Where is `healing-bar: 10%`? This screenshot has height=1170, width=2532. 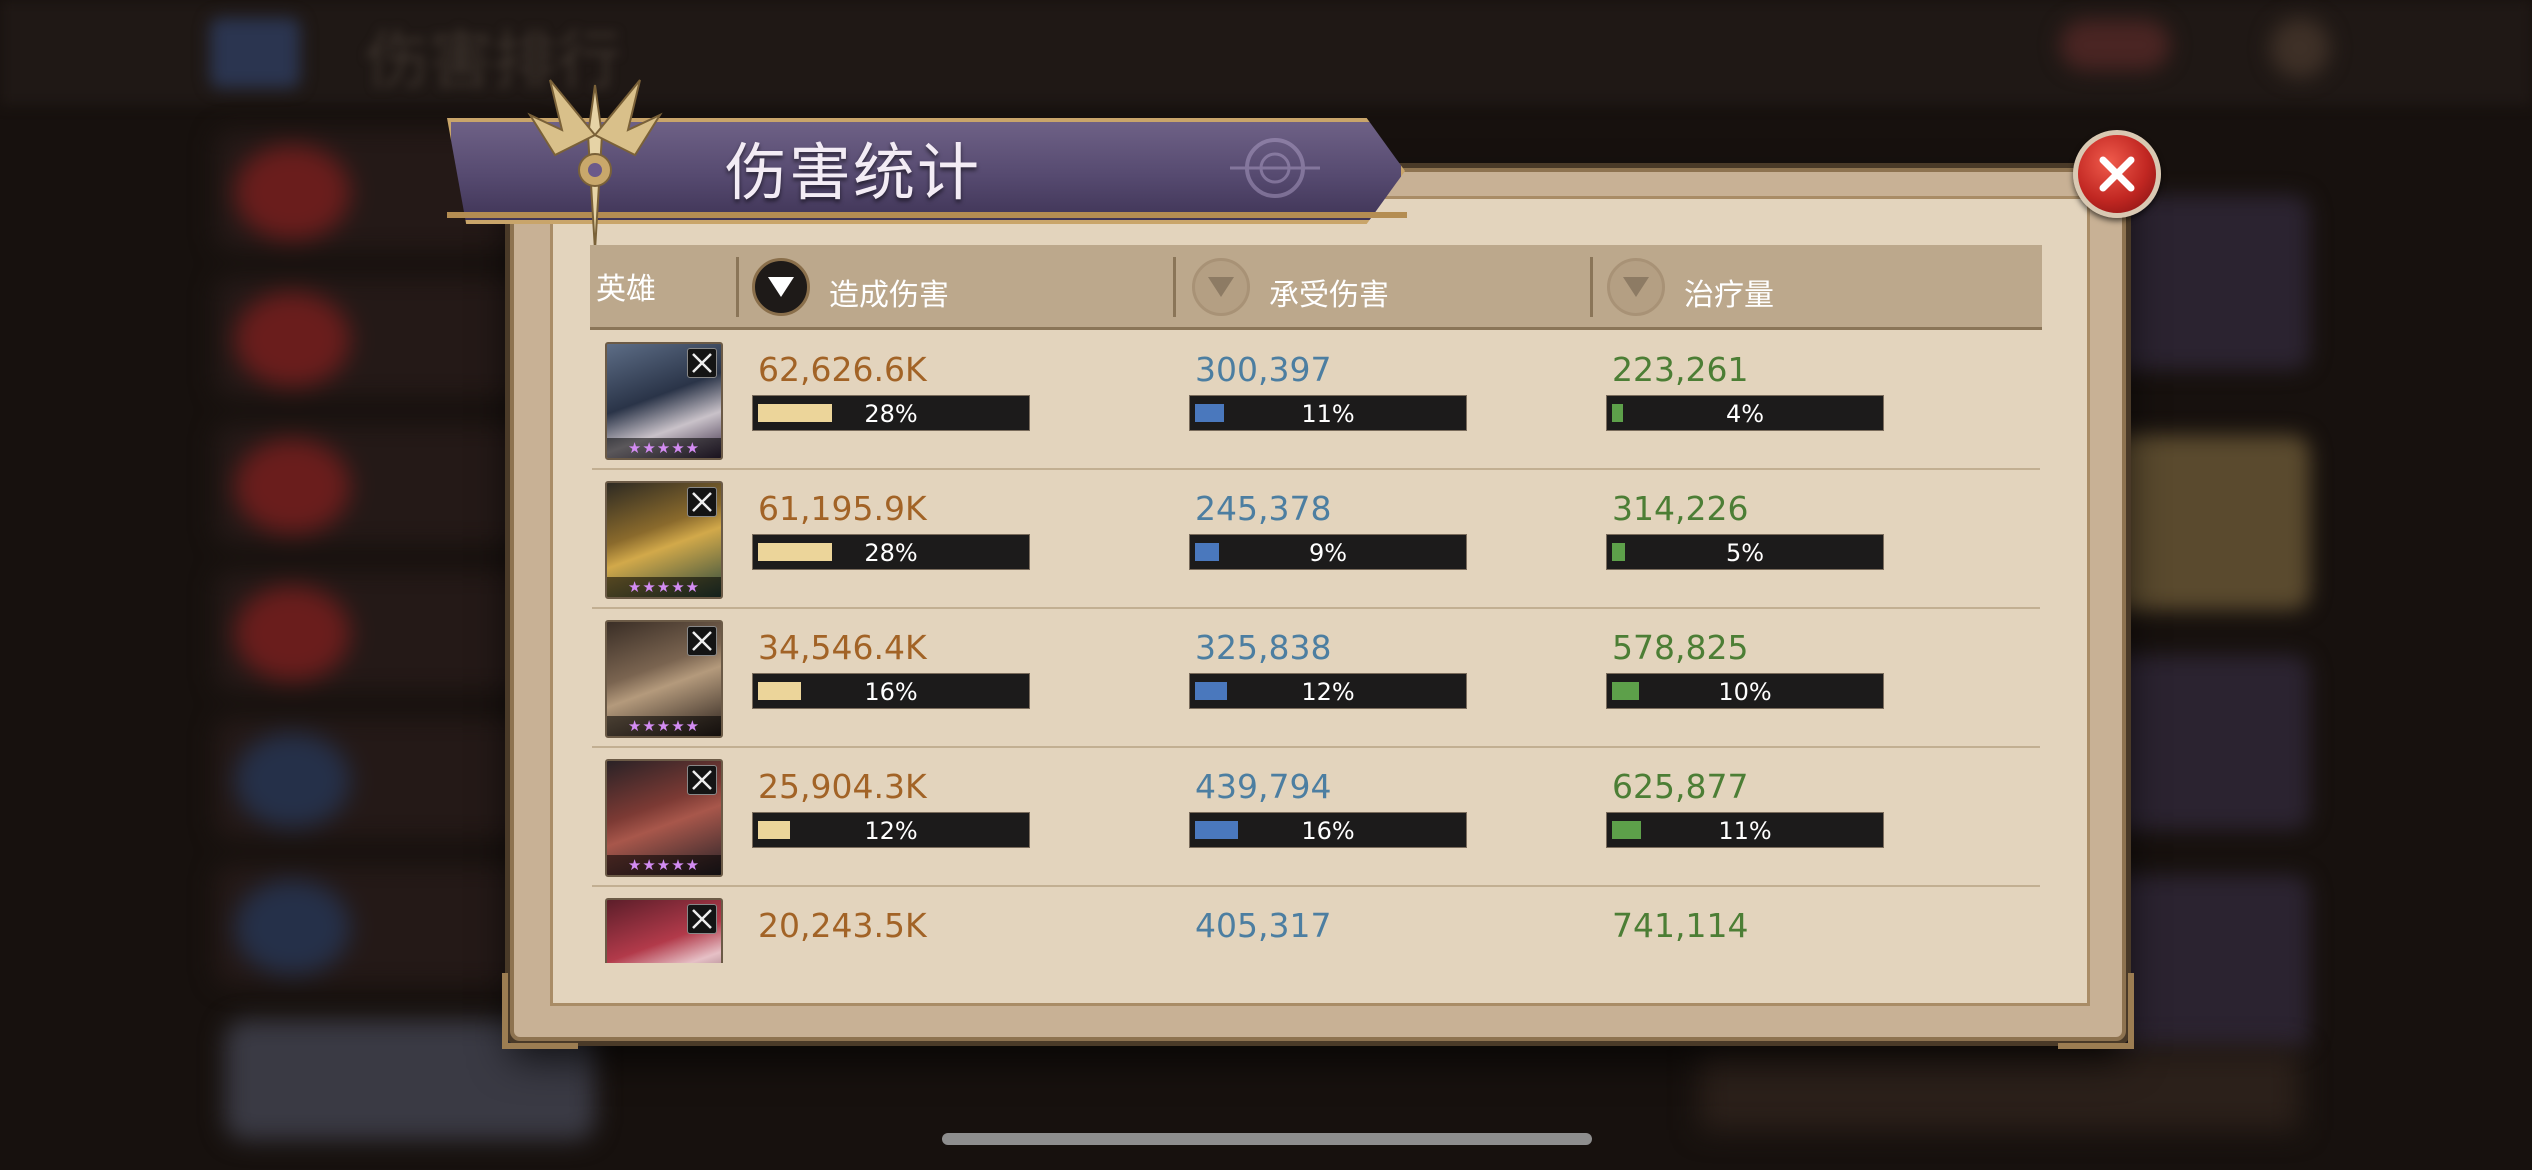 healing-bar: 10% is located at coordinates (1745, 691).